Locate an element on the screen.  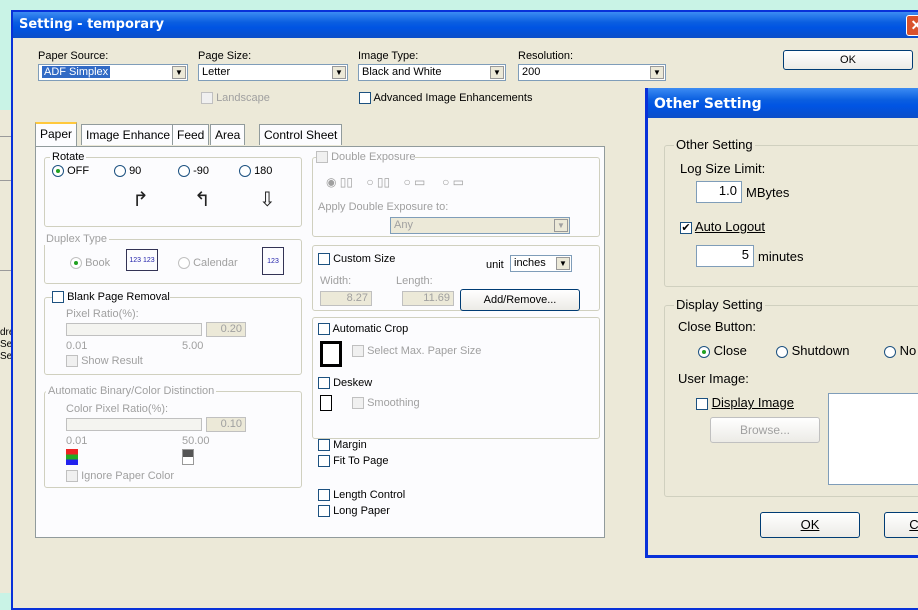
advanced-enhancements-checkbox: Advanced Image Enhancements is located at coordinates (445, 98).